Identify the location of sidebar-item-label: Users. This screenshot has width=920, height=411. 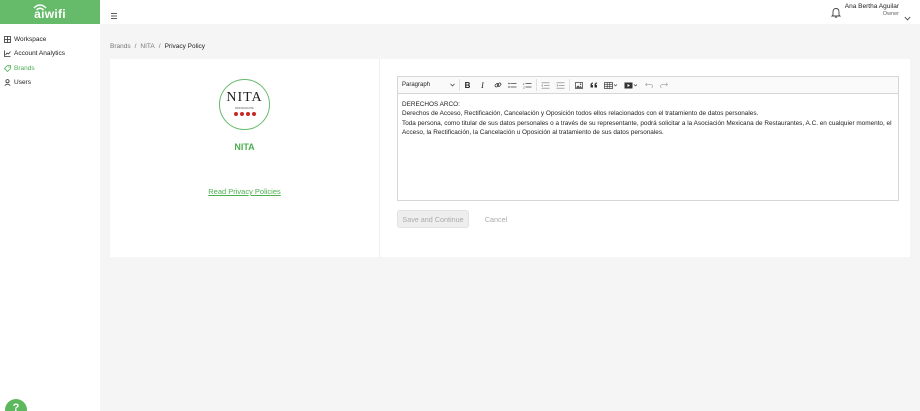
(22, 83).